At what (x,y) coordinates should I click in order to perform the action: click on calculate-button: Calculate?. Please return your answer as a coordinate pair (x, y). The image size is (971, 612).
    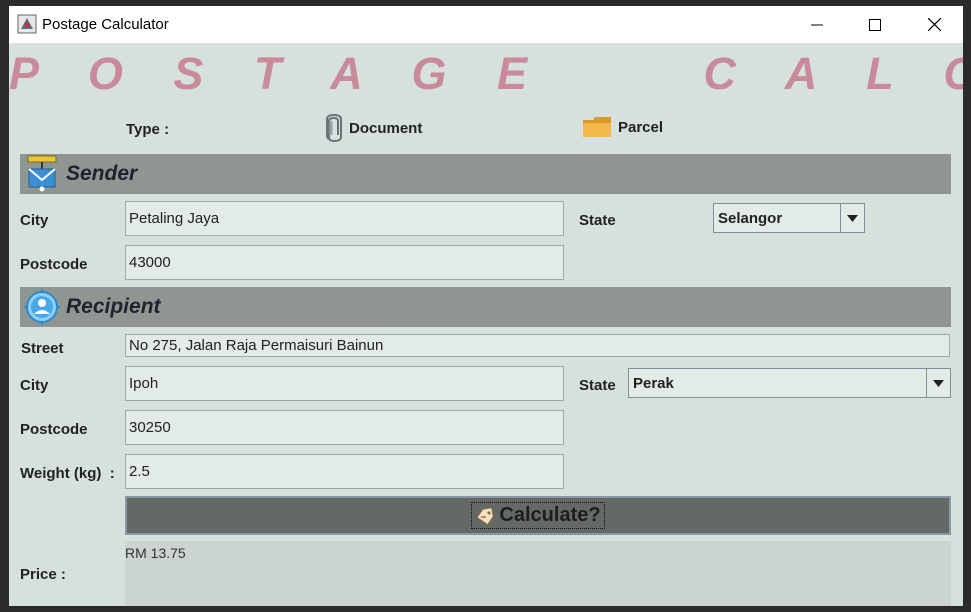
    Looking at the image, I should click on (538, 515).